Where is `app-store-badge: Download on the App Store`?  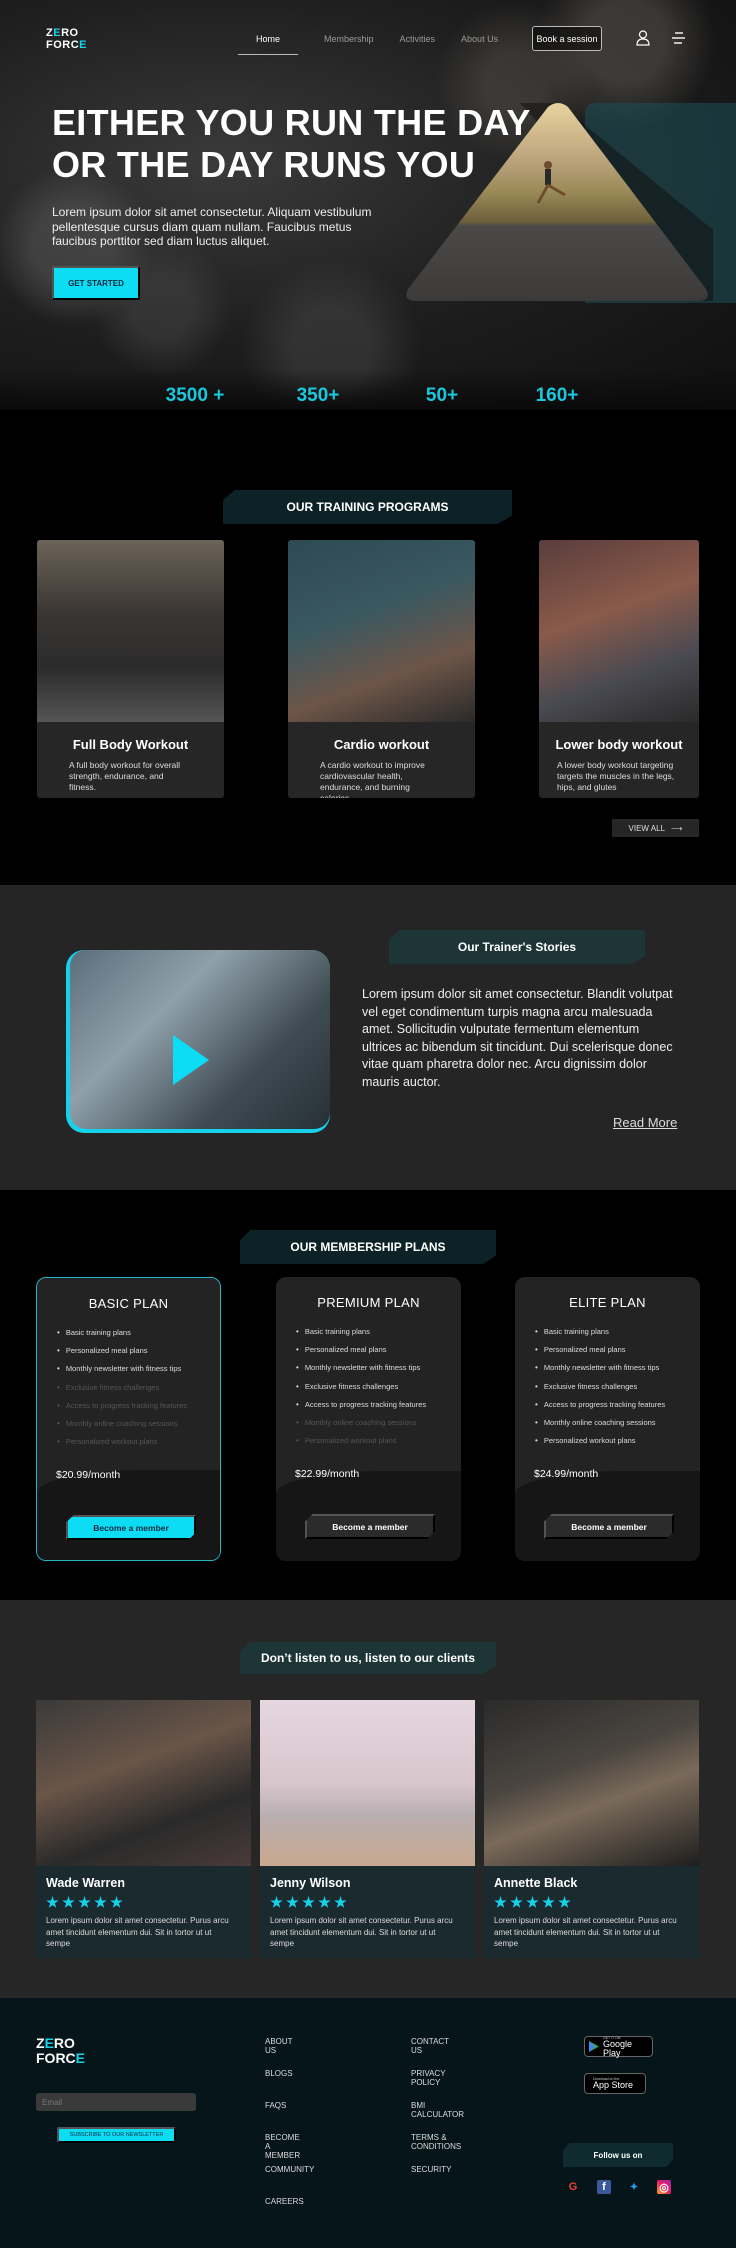
app-store-badge: Download on the App Store is located at coordinates (615, 2083).